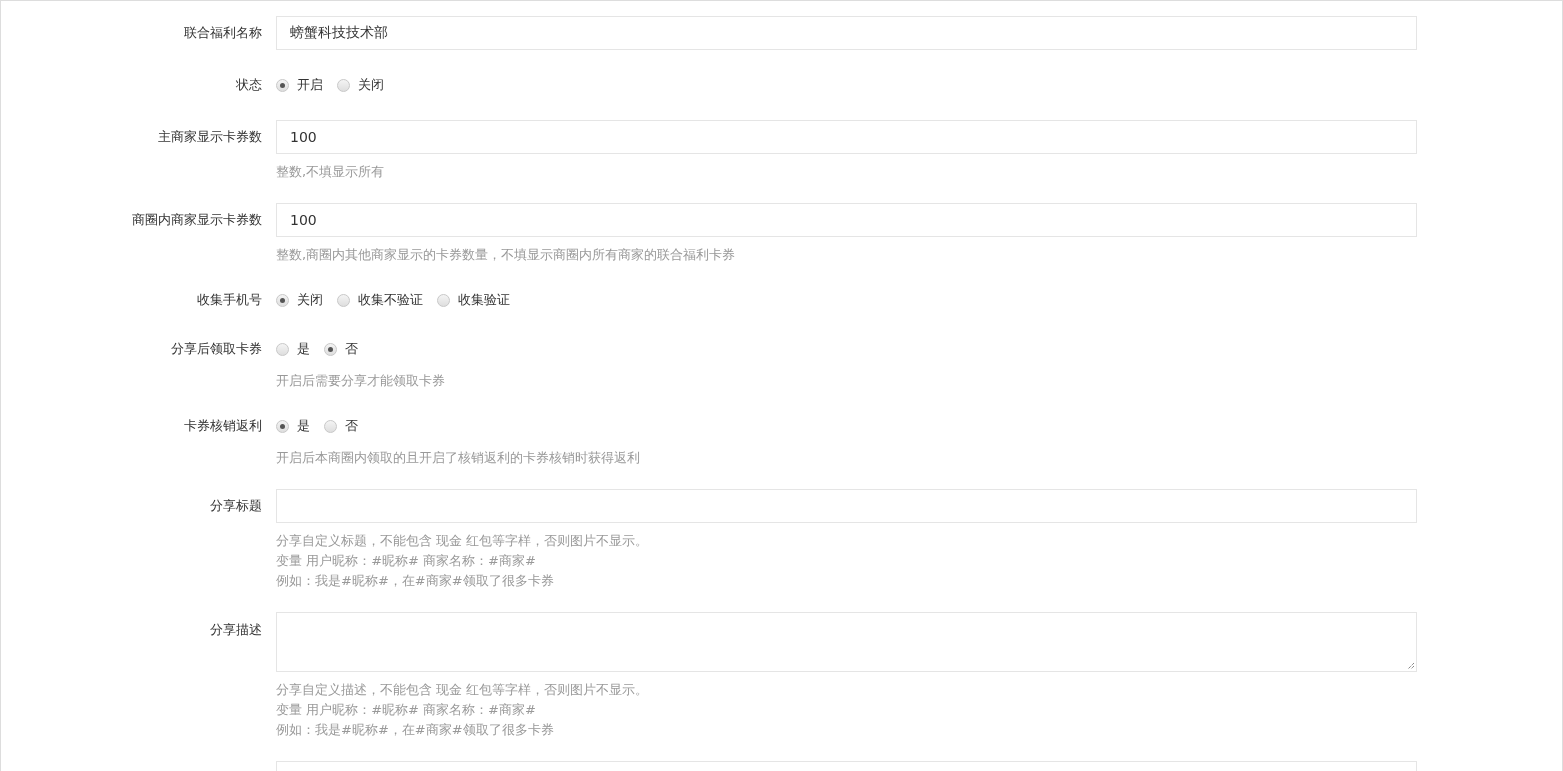  What do you see at coordinates (223, 32) in the screenshot?
I see `field-label: 联合福利名称` at bounding box center [223, 32].